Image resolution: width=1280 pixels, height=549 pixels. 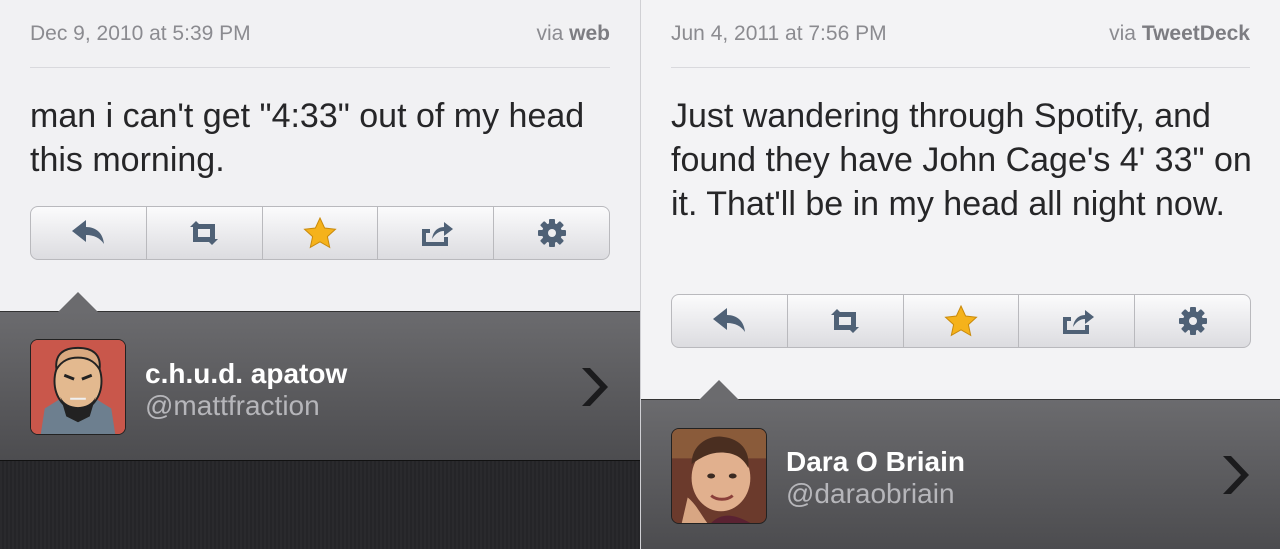 I want to click on tweet-source: via web, so click(x=573, y=34).